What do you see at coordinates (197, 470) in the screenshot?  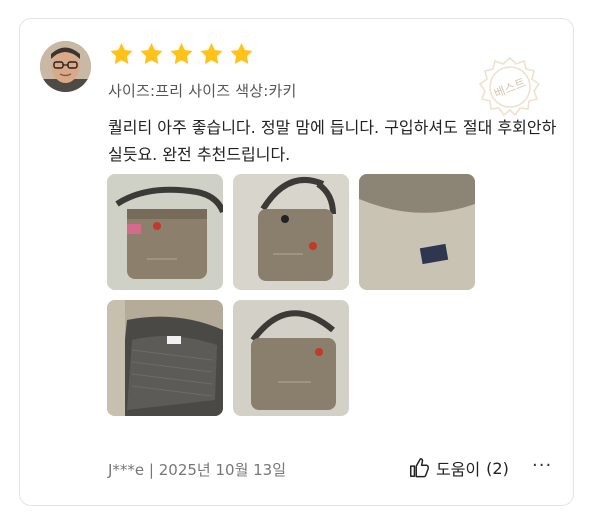 I see `review-author-date: J***e | 2025년 10월 13일` at bounding box center [197, 470].